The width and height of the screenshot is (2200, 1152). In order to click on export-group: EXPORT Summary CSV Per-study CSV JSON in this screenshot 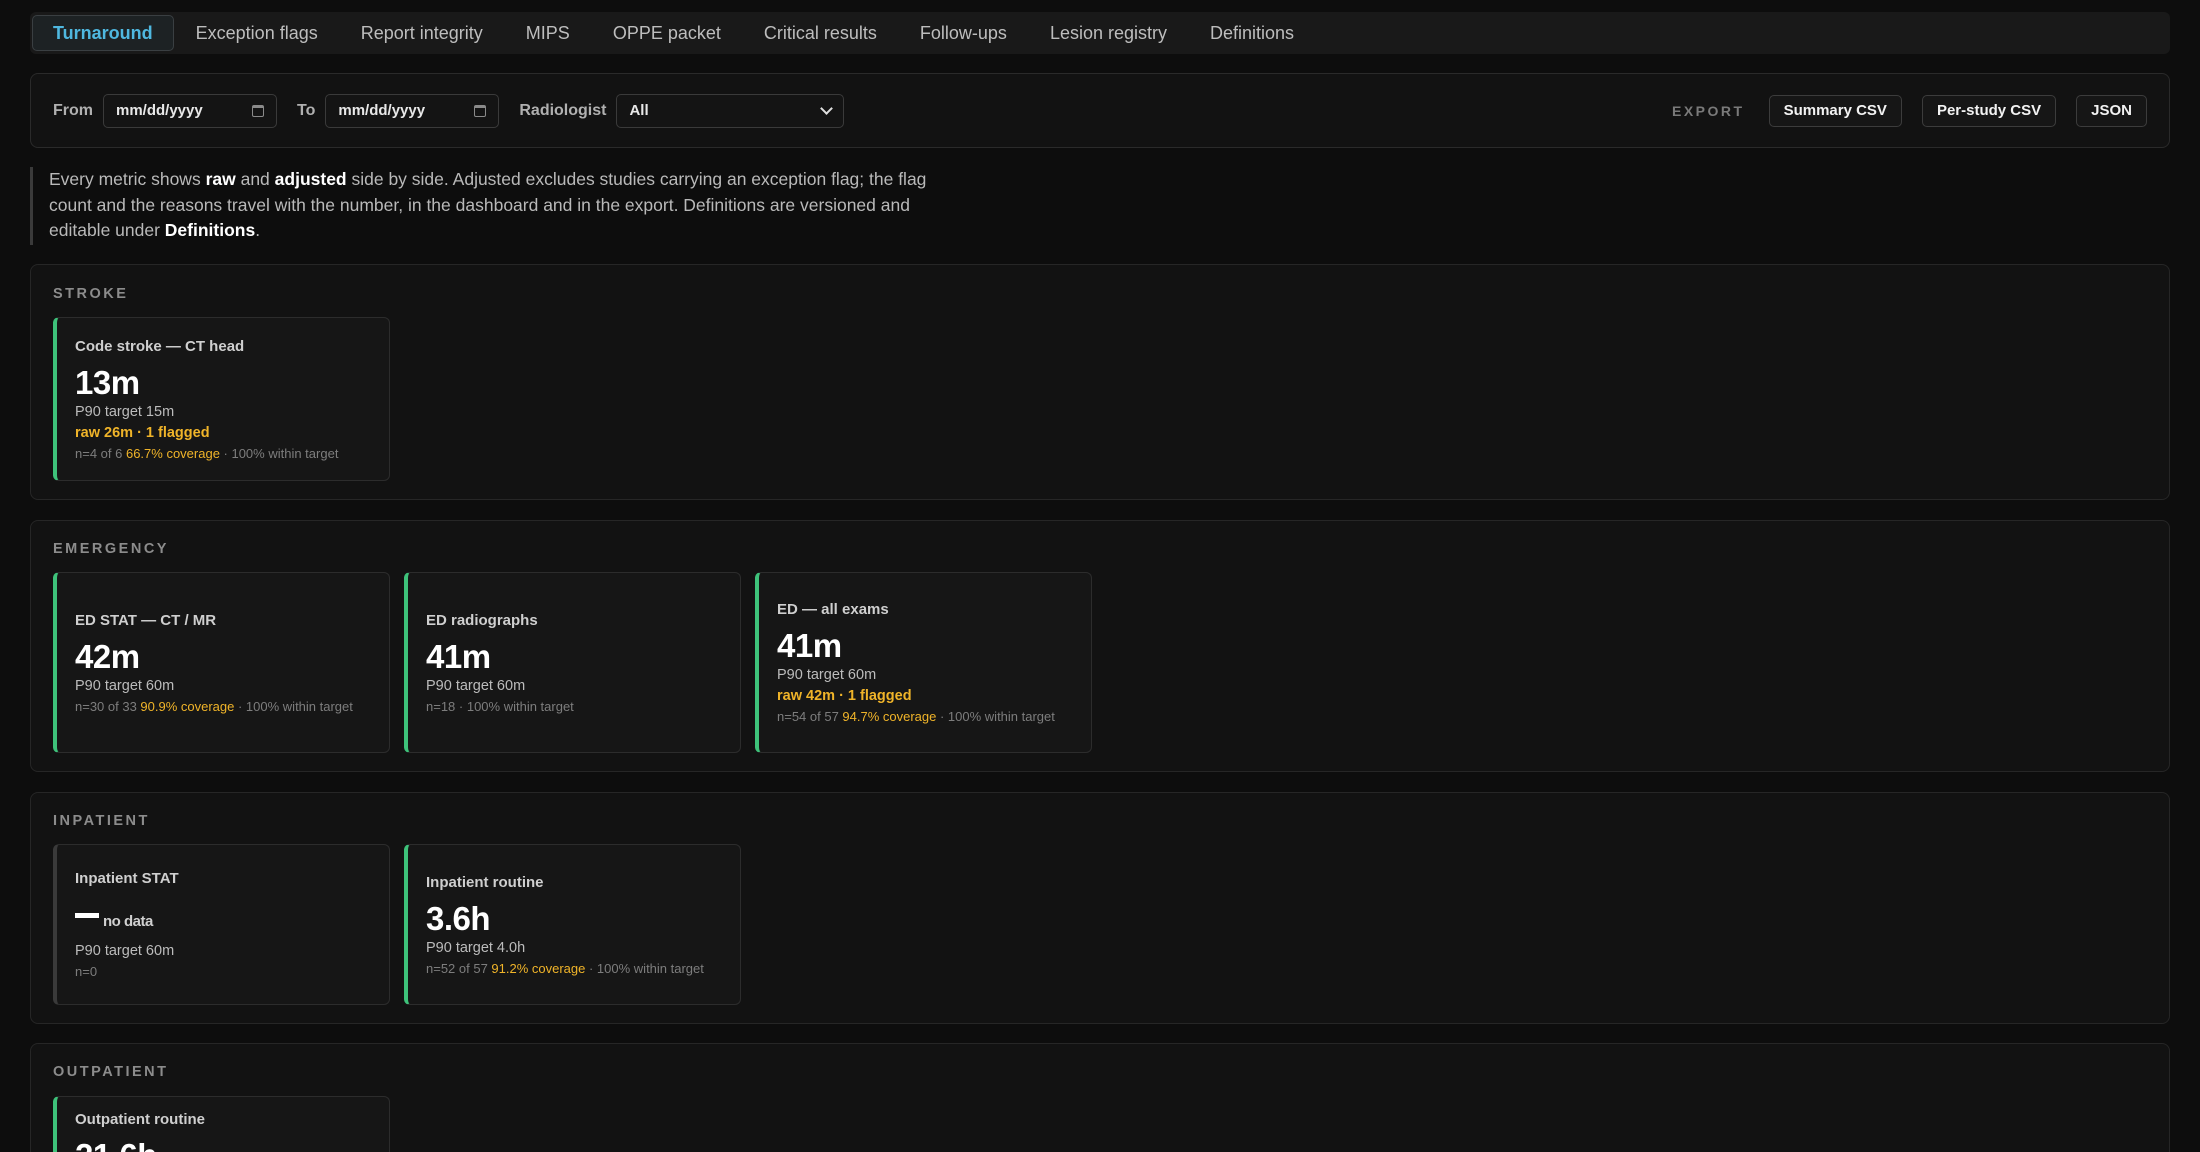, I will do `click(1920, 110)`.